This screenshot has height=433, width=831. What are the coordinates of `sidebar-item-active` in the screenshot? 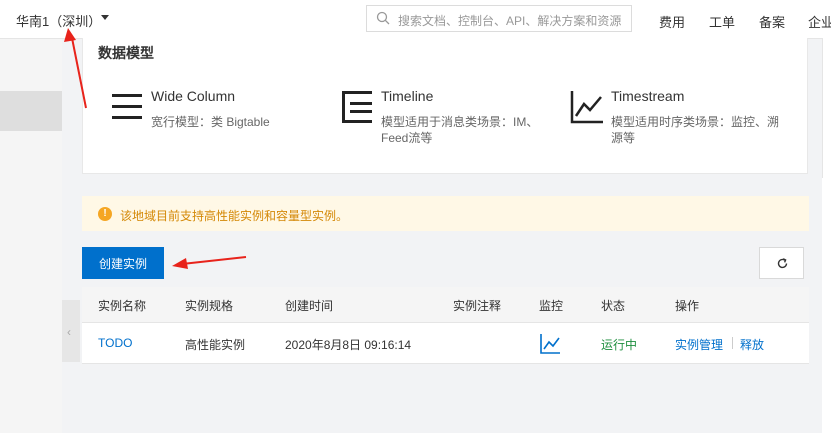 It's located at (31, 111).